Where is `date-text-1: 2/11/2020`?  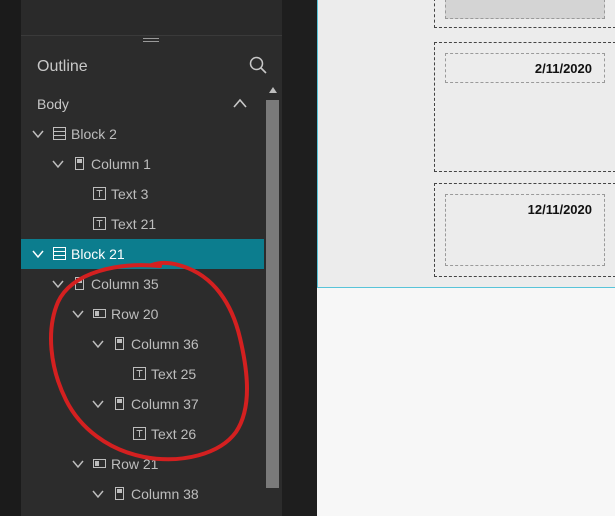
date-text-1: 2/11/2020 is located at coordinates (563, 68).